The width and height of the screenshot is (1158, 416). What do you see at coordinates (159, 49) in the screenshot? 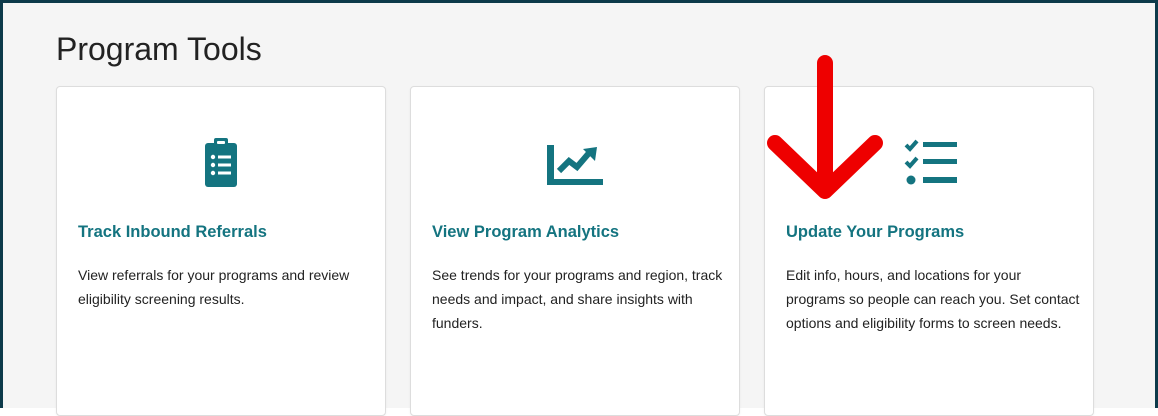
I see `page-title: Program Tools` at bounding box center [159, 49].